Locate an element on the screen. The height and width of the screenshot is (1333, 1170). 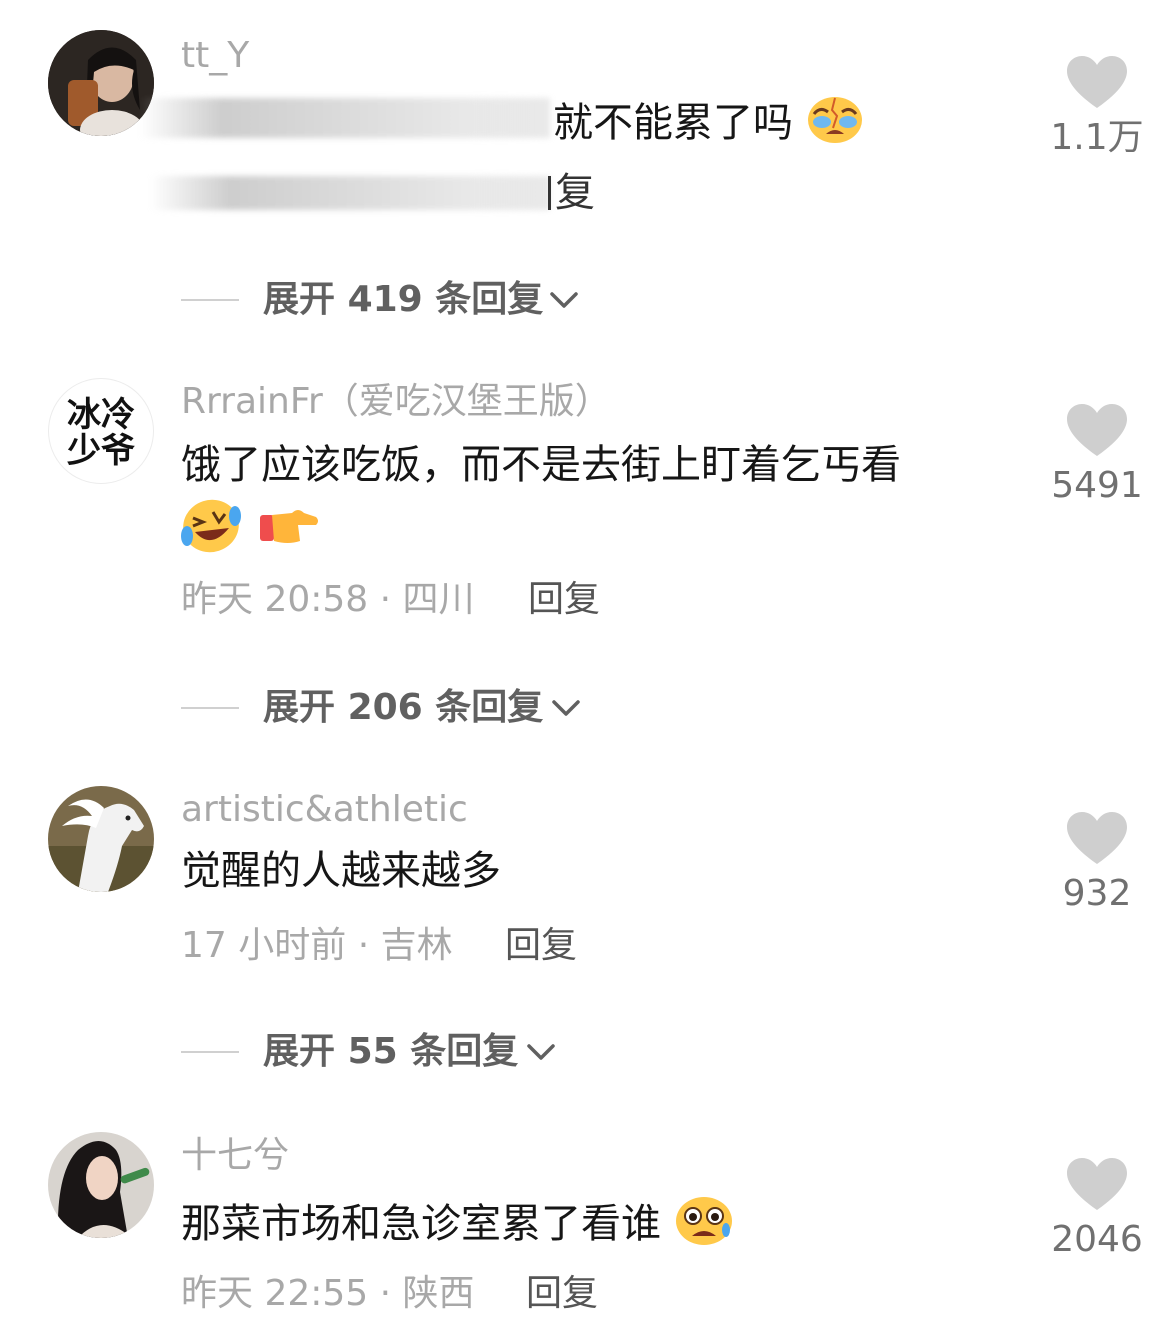
comment-text: 那菜市场和急诊室累了看谁 is located at coordinates (457, 1226).